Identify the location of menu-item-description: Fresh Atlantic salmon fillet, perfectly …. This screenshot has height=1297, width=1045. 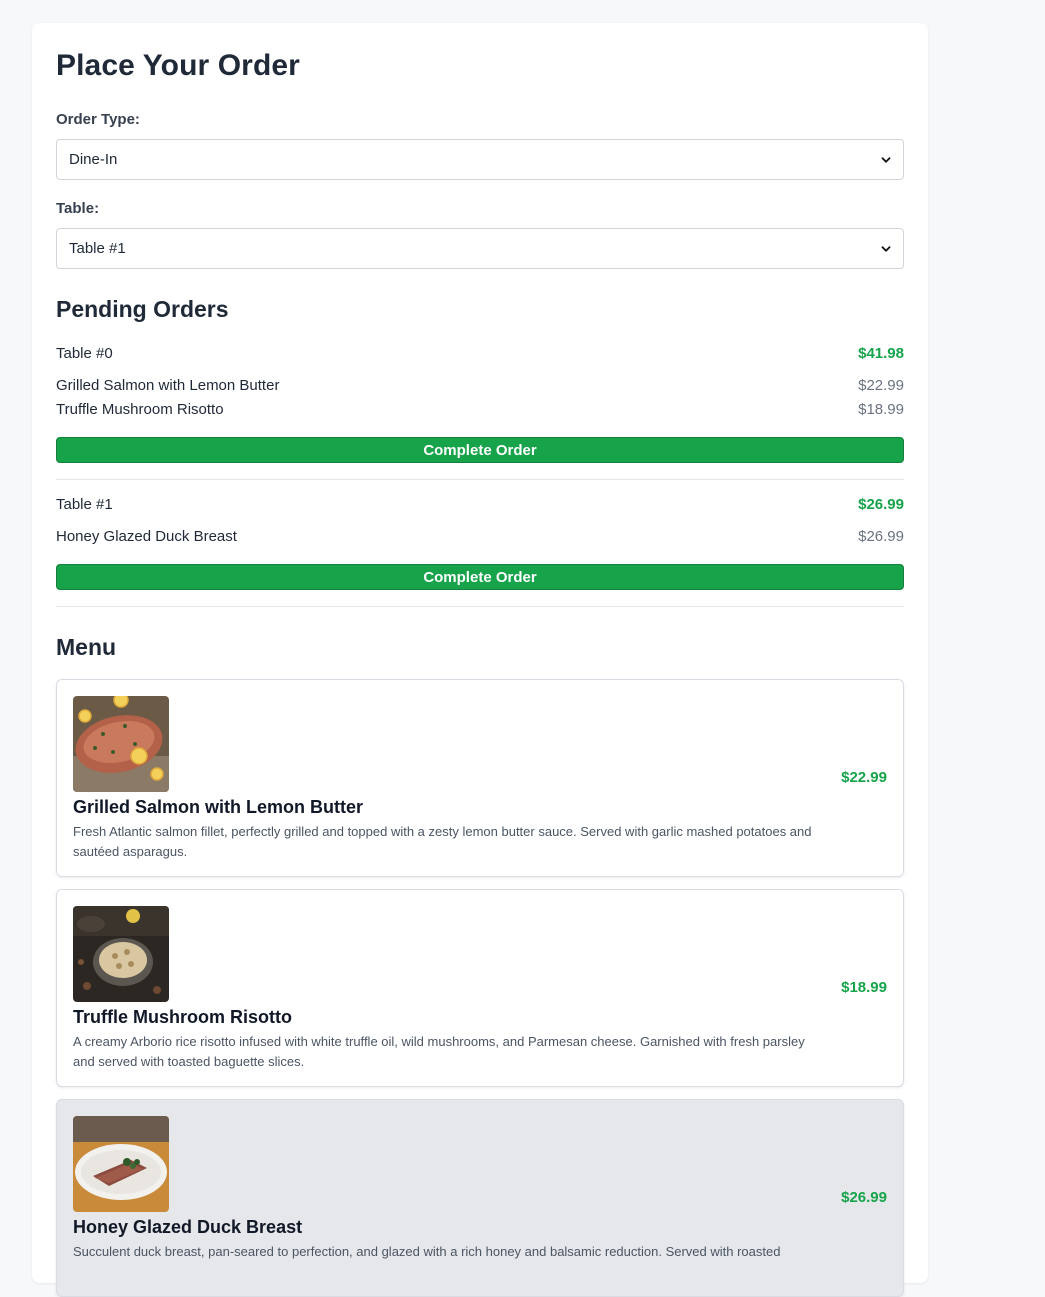
(442, 841).